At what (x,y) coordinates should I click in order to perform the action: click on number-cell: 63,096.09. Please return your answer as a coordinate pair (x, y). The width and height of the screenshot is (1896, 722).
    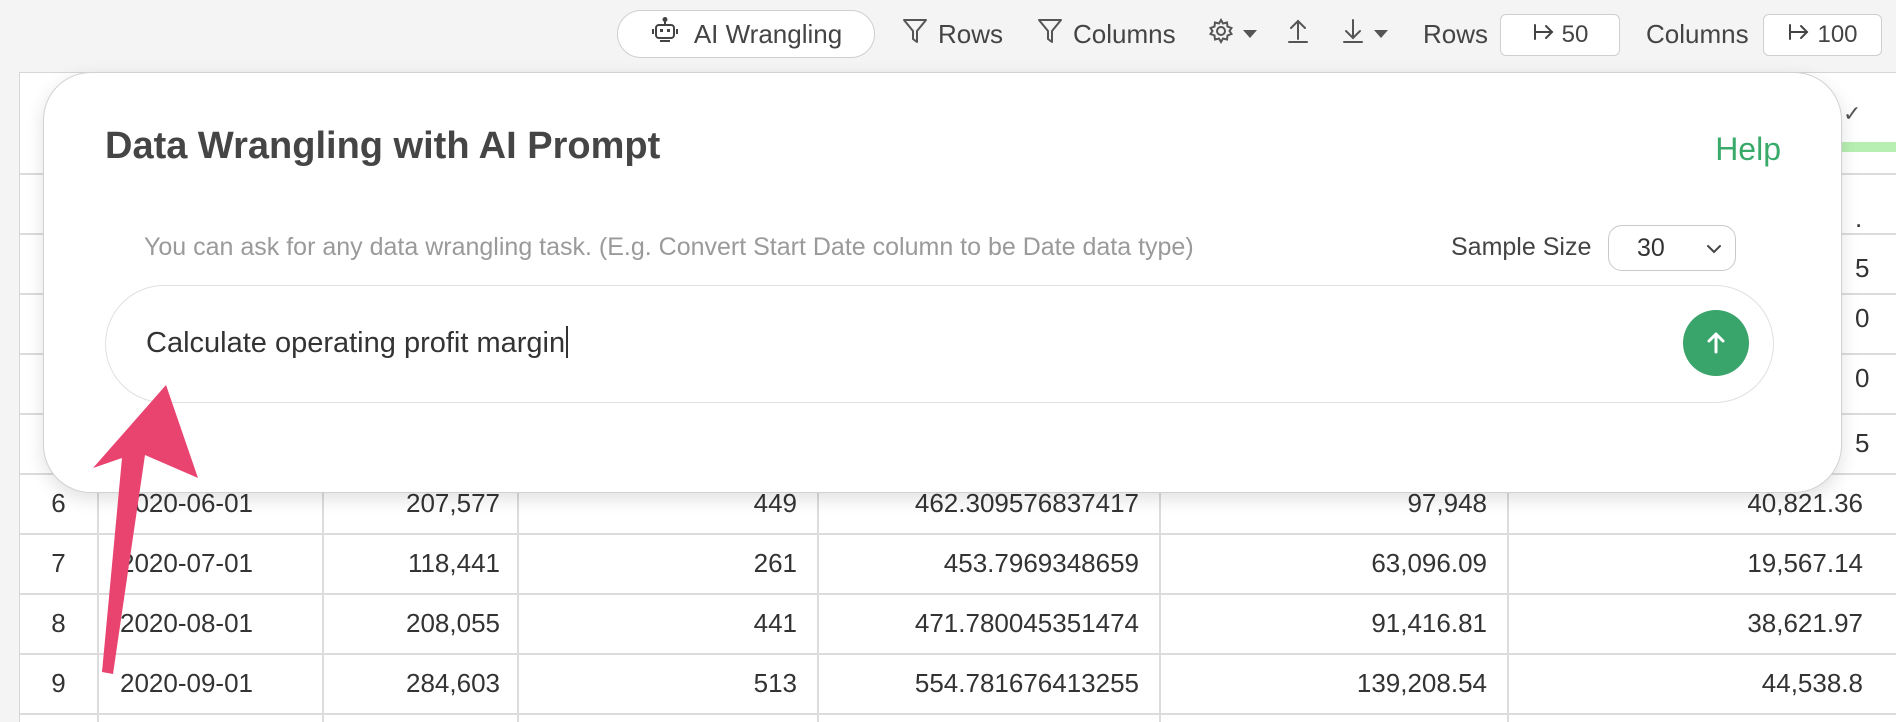
    Looking at the image, I should click on (1323, 563).